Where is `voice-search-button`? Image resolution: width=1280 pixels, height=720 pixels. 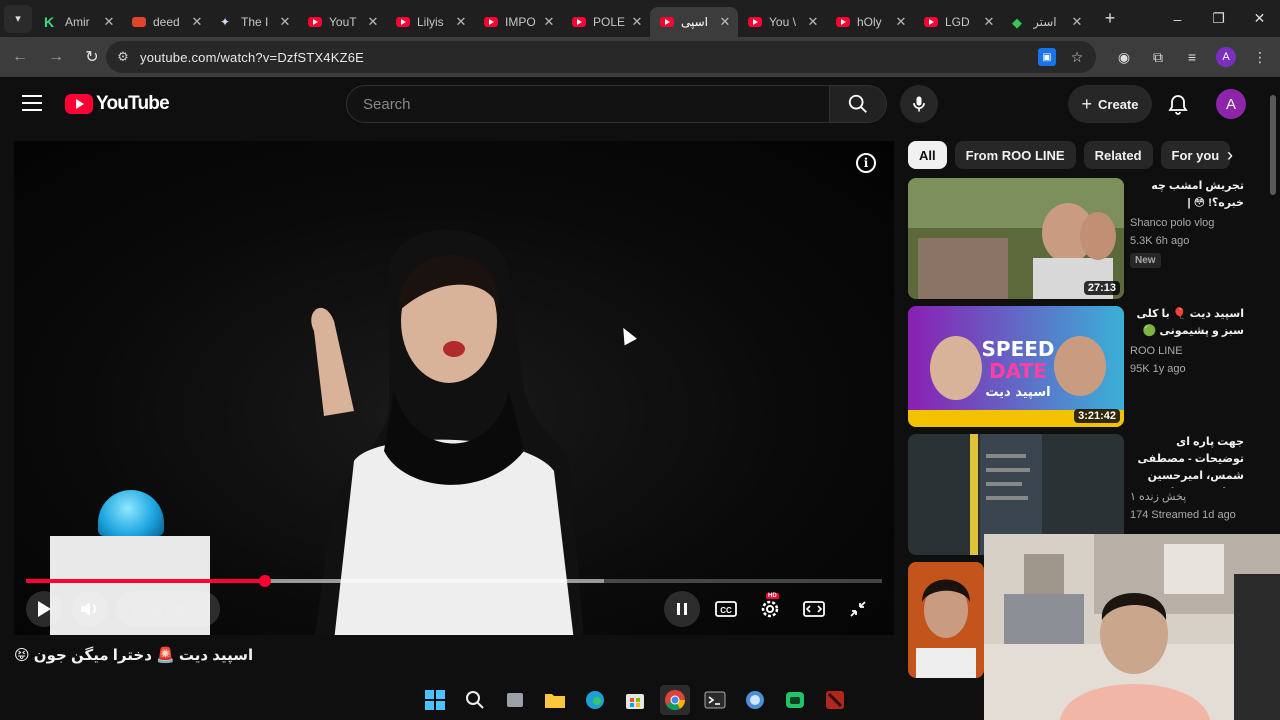
voice-search-button is located at coordinates (919, 104).